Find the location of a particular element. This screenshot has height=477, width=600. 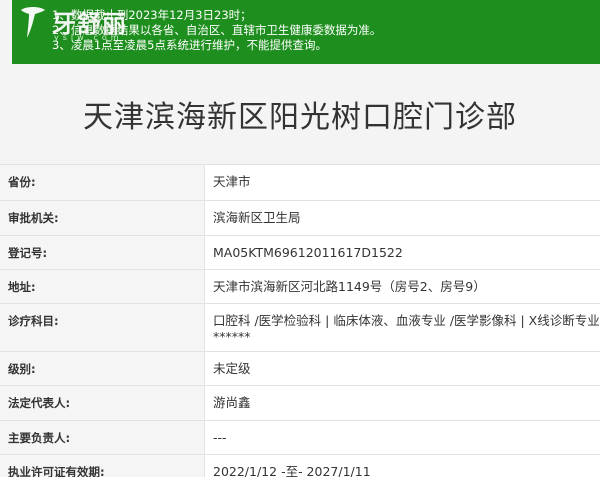

row-address: 地址: 天津市滨海新区河北路1149号（房号2、房号9） is located at coordinates (300, 287).